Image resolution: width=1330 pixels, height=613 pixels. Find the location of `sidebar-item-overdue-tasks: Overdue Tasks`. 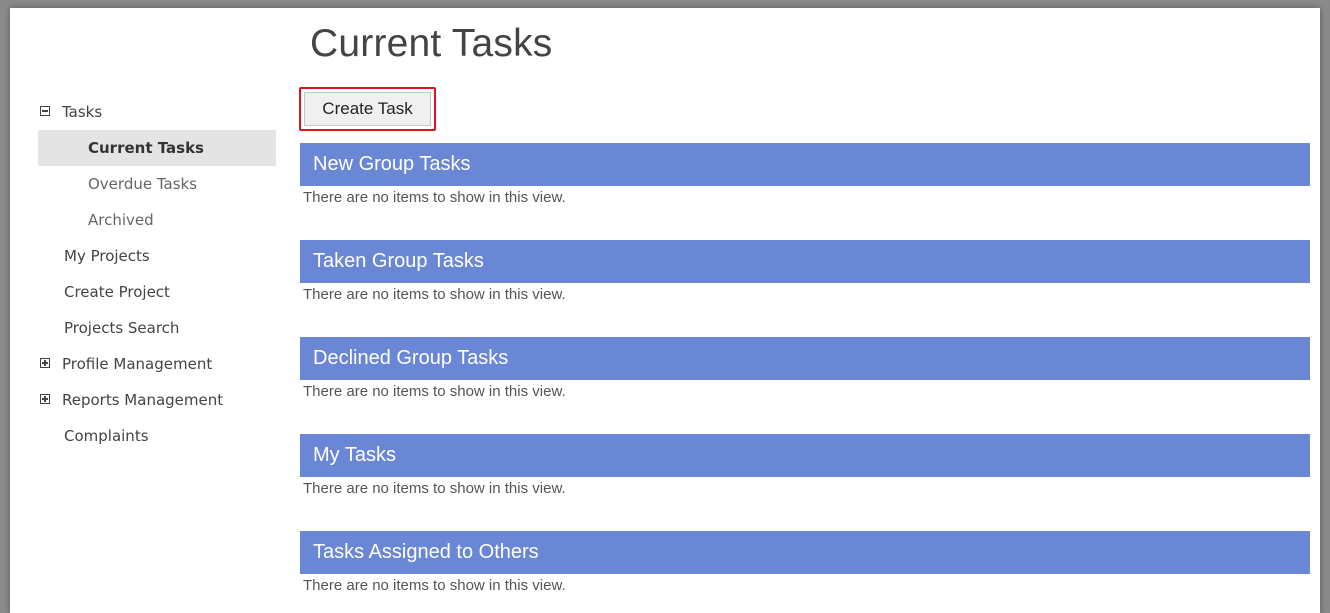

sidebar-item-overdue-tasks: Overdue Tasks is located at coordinates (157, 184).